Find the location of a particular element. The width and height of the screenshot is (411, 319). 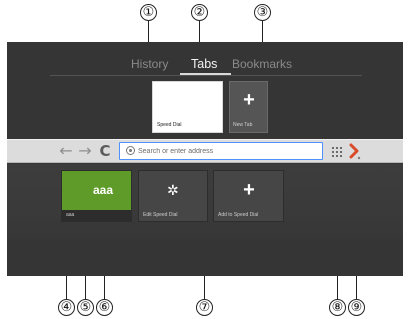

callout-7: ⑦ is located at coordinates (204, 307).